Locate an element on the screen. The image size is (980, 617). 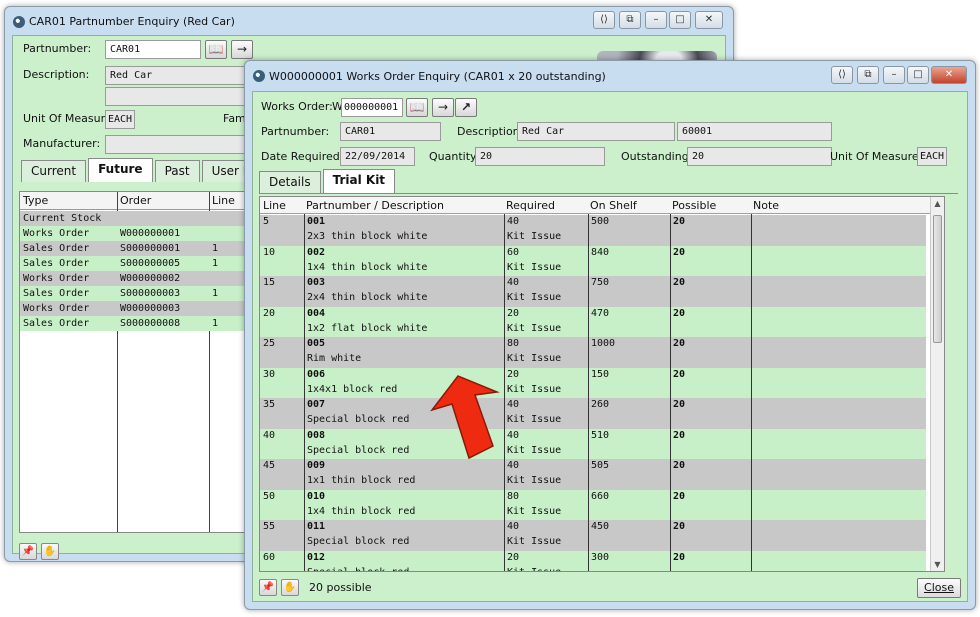
arrow-shape is located at coordinates (464, 417).